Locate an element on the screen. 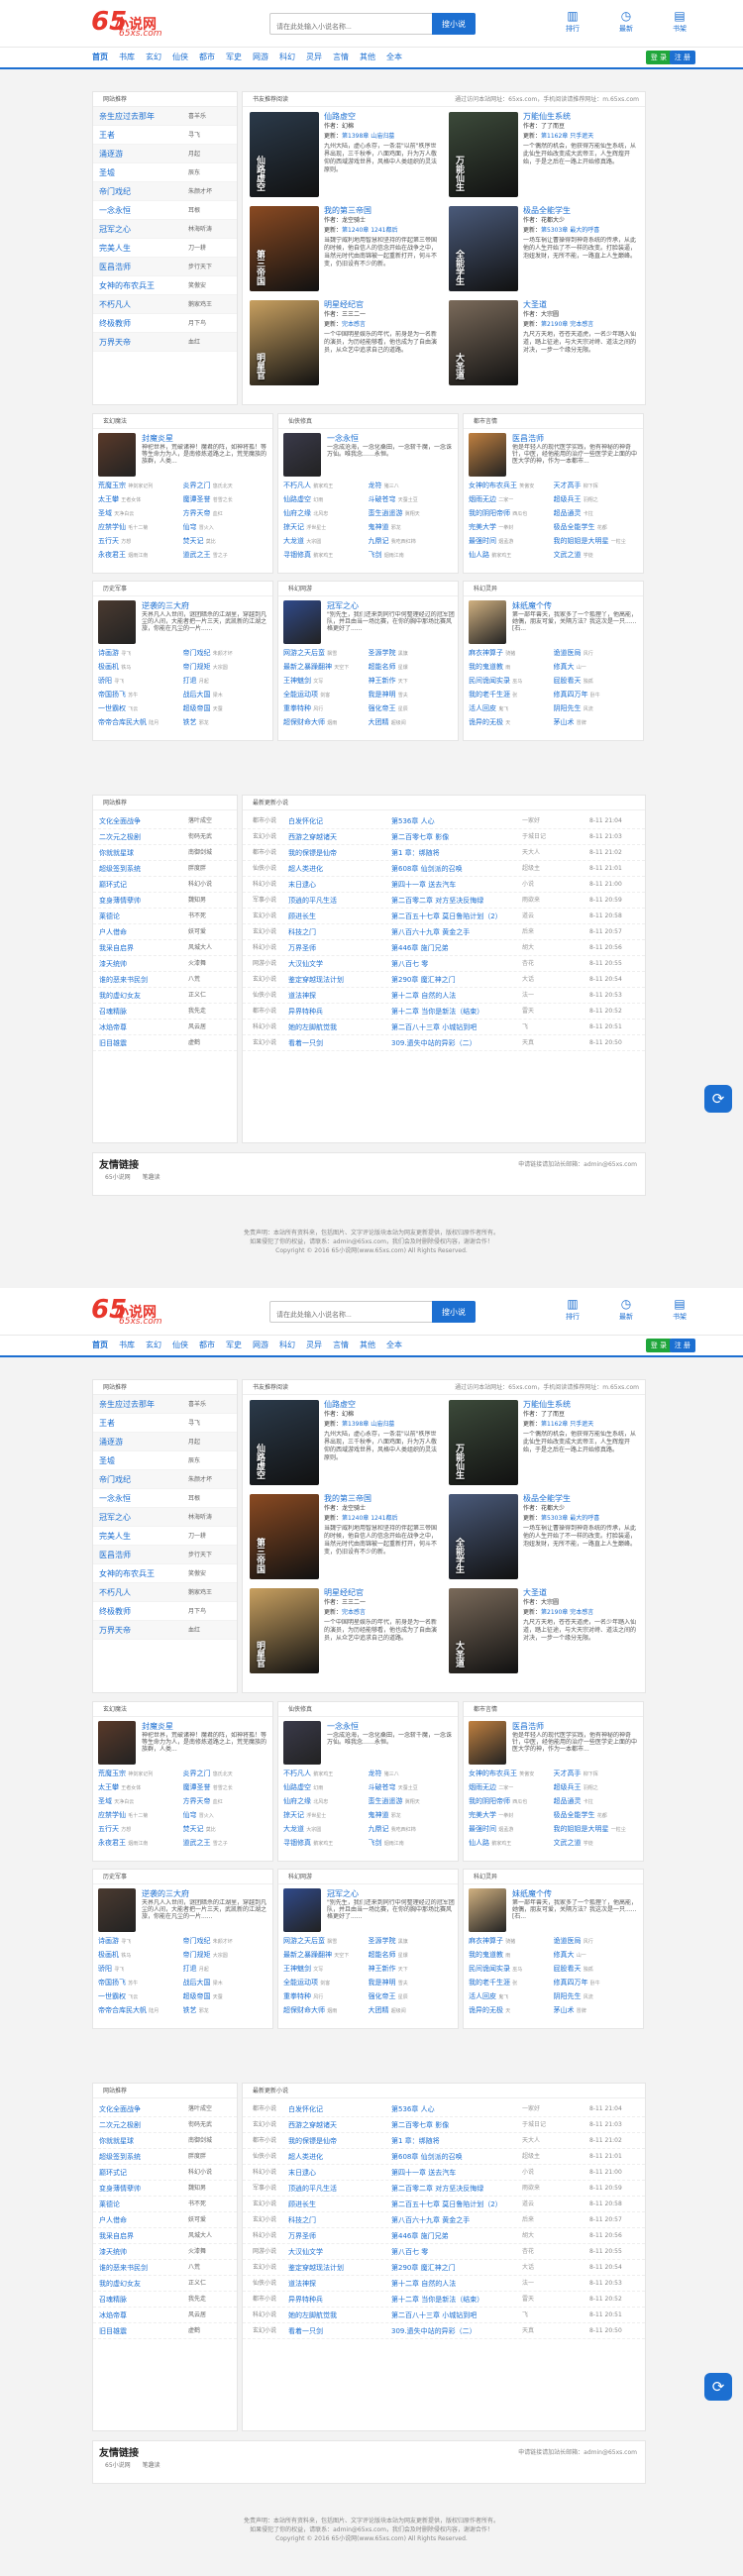 The height and width of the screenshot is (2576, 743). book-cover: 万能仙生 is located at coordinates (484, 1442).